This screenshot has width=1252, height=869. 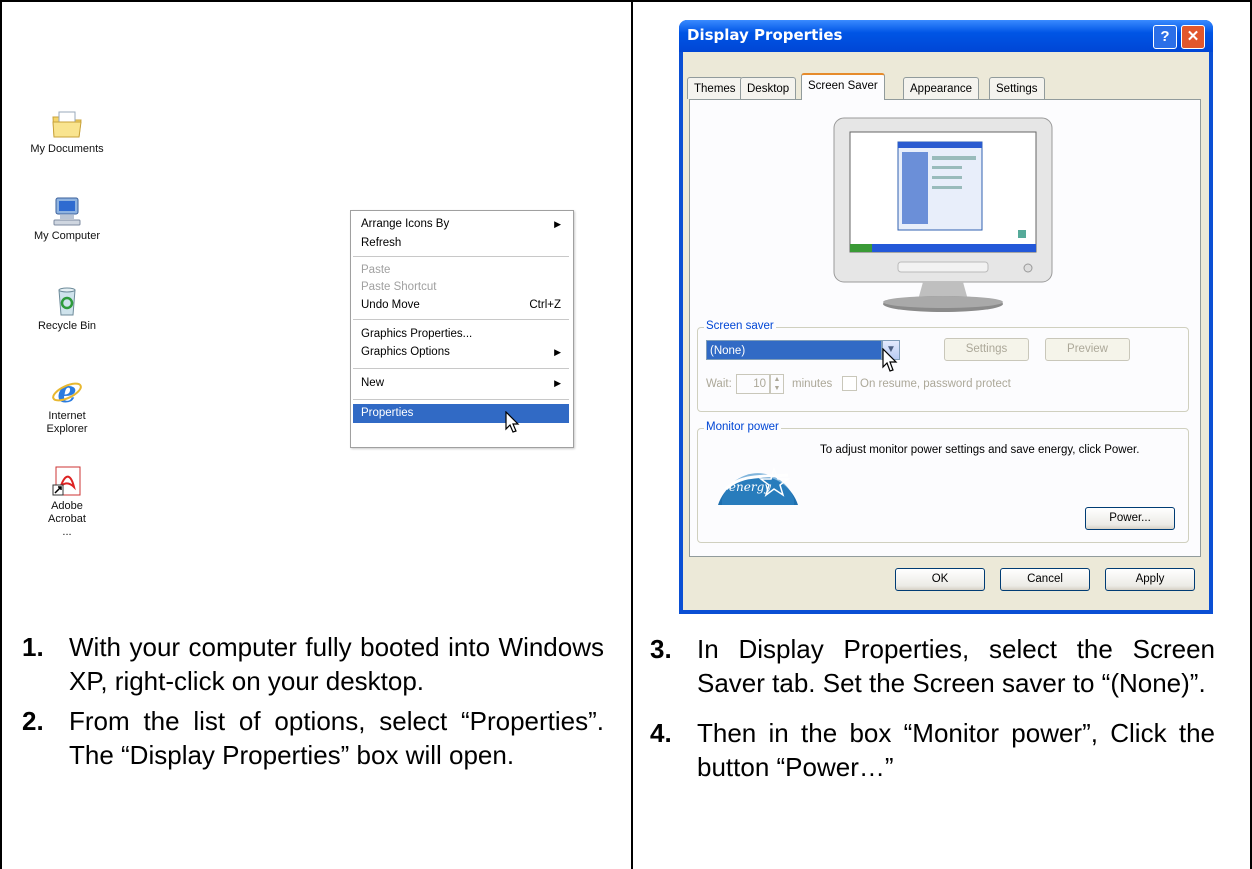 I want to click on tab-desktop: Desktop, so click(x=768, y=88).